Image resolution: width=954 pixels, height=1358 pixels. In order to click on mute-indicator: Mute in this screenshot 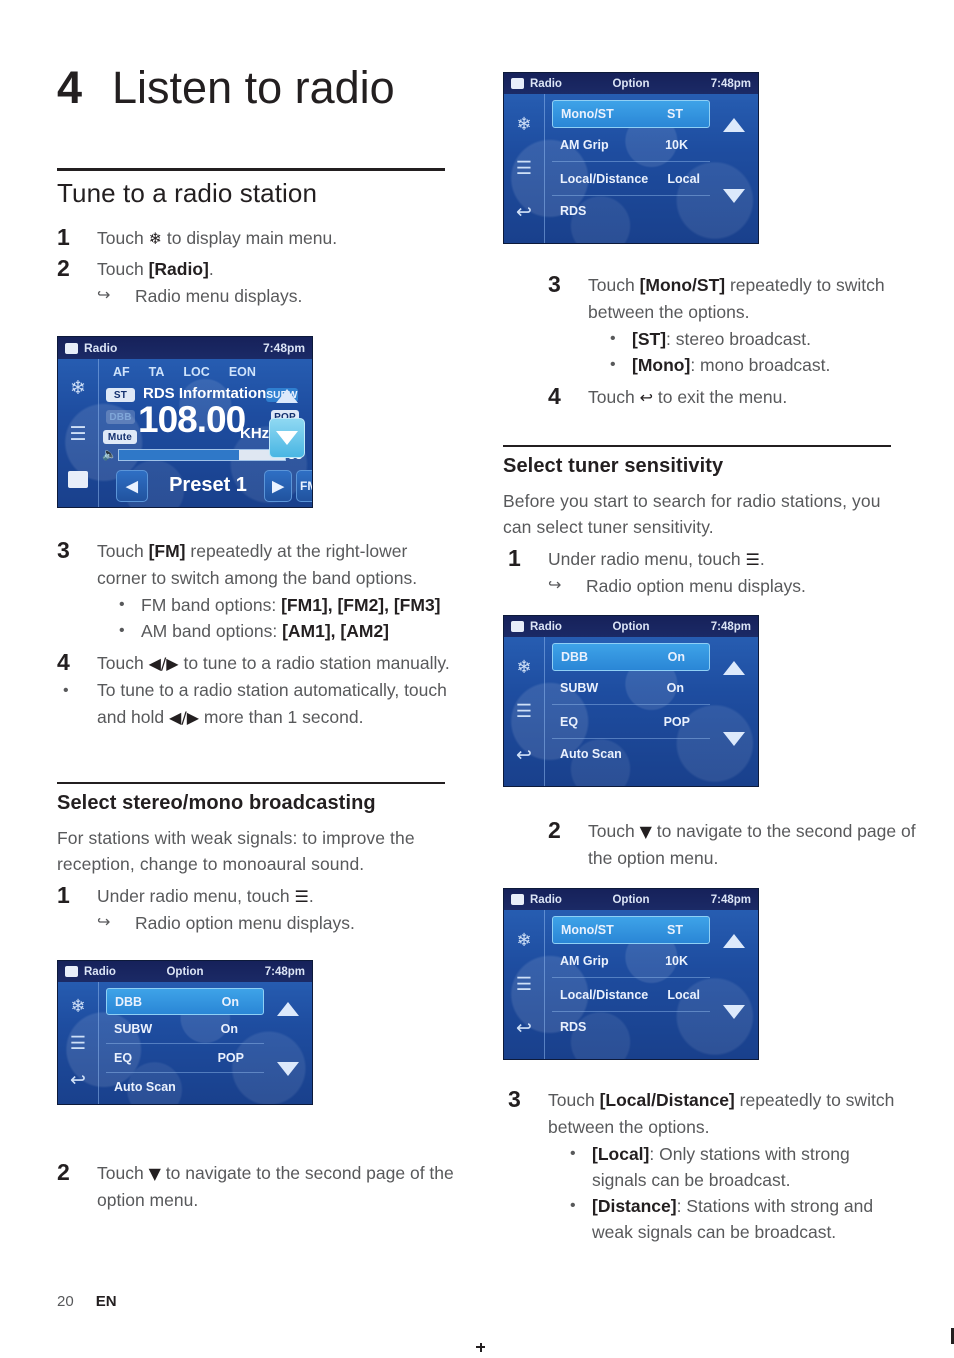, I will do `click(120, 437)`.